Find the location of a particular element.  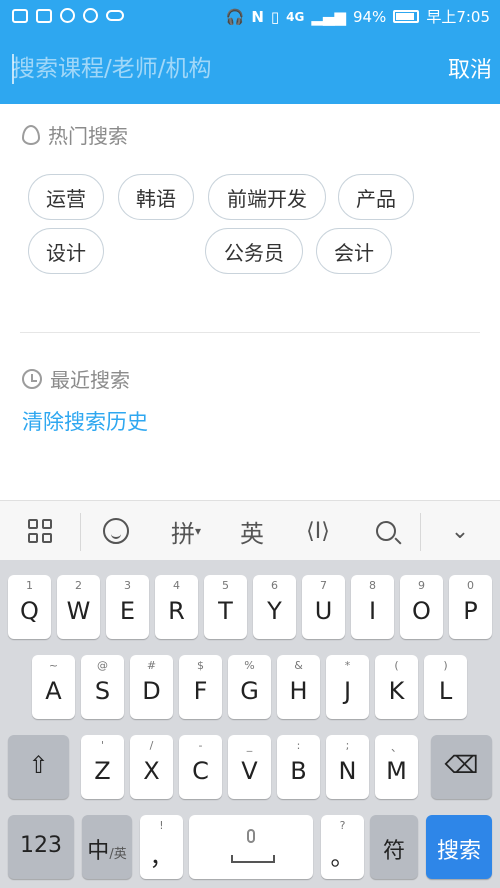

dropdown-caret-icon: ▾ is located at coordinates (198, 531).